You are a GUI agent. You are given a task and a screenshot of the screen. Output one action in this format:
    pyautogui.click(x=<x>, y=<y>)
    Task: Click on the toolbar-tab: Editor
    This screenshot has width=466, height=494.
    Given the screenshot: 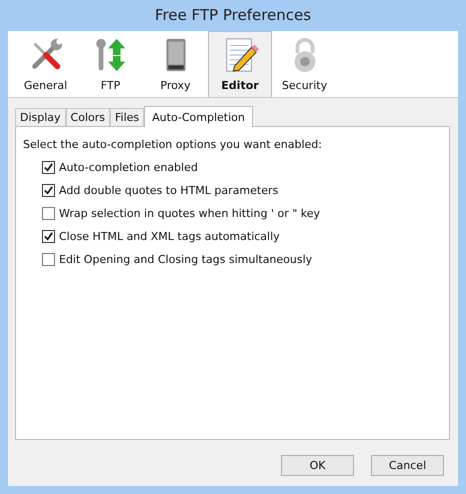 What is the action you would take?
    pyautogui.click(x=240, y=64)
    